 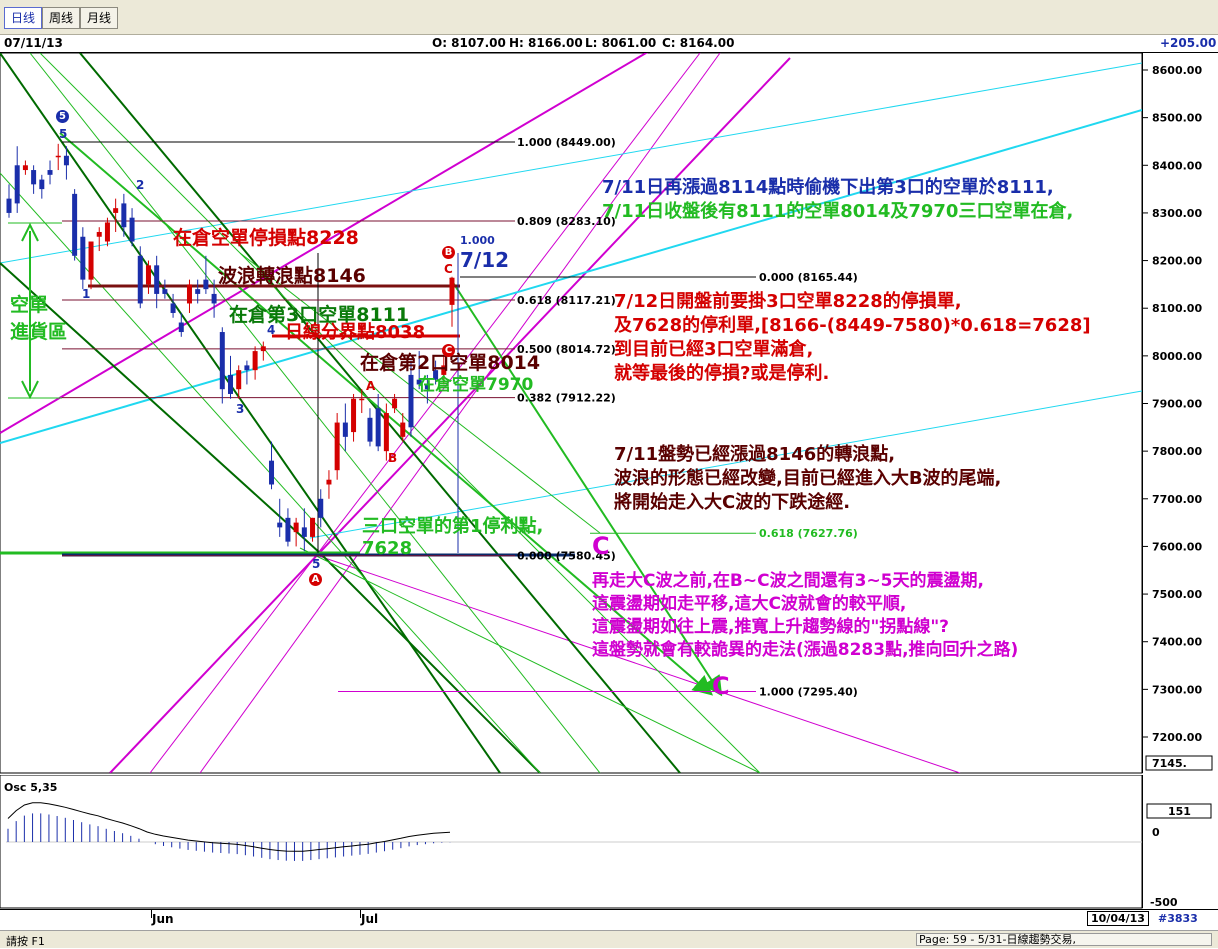 I want to click on note-green-2: 7/11日收盤後有8111的空單8014及7970三口空單在倉,, so click(x=838, y=211).